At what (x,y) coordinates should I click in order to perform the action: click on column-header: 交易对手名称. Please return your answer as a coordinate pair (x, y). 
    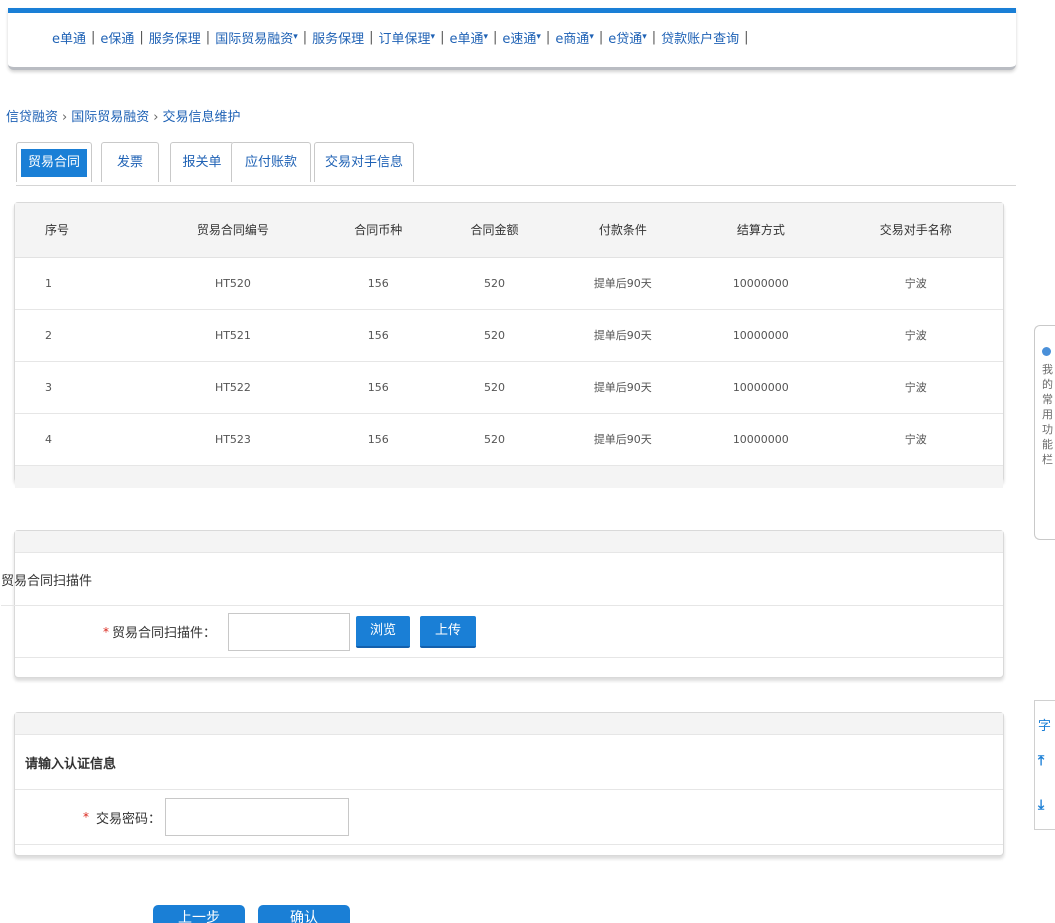
    Looking at the image, I should click on (915, 230).